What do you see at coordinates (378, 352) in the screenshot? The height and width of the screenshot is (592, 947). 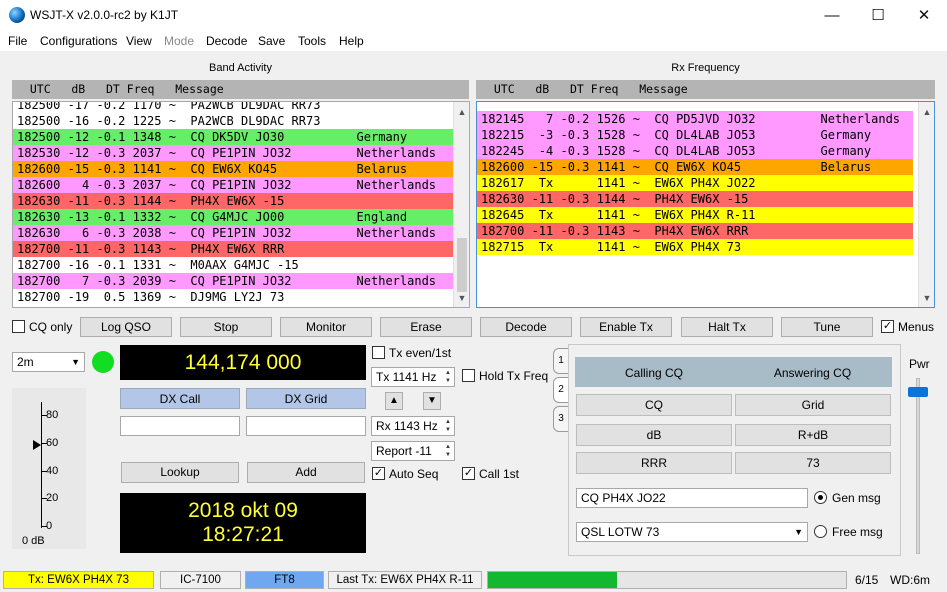 I see `tx-even-checkbox` at bounding box center [378, 352].